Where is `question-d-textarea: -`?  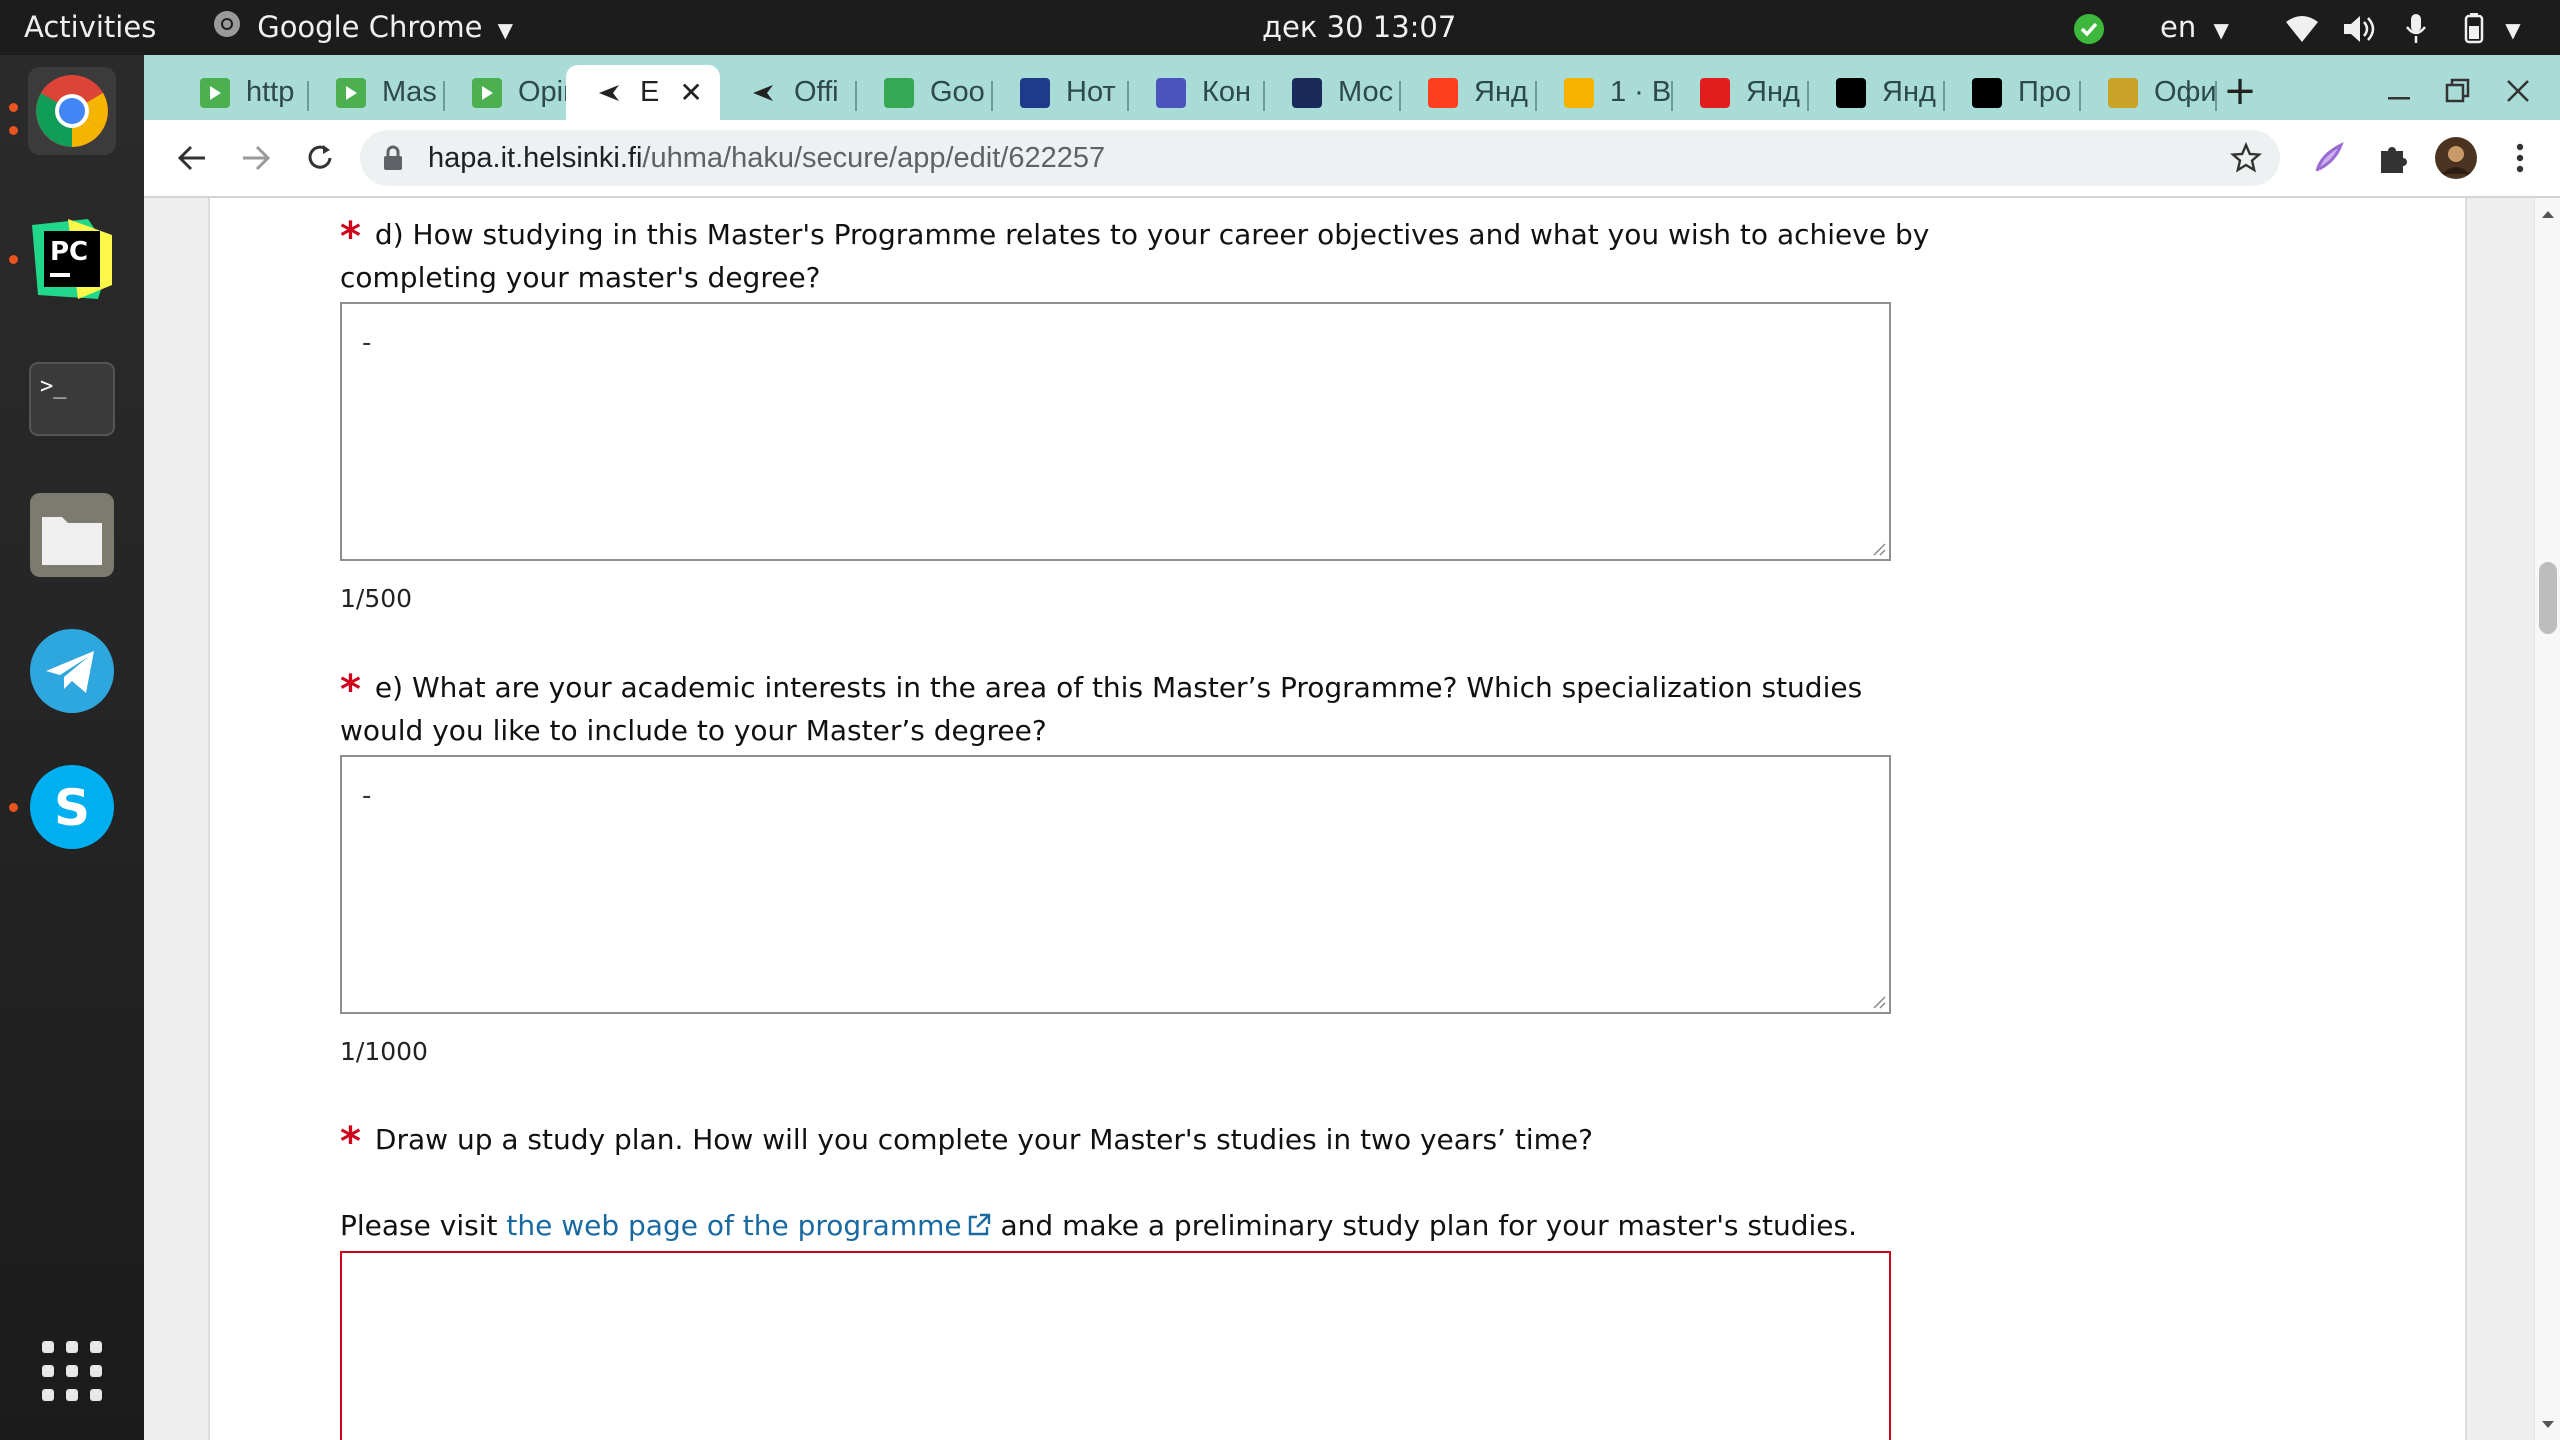 question-d-textarea: - is located at coordinates (1115, 431).